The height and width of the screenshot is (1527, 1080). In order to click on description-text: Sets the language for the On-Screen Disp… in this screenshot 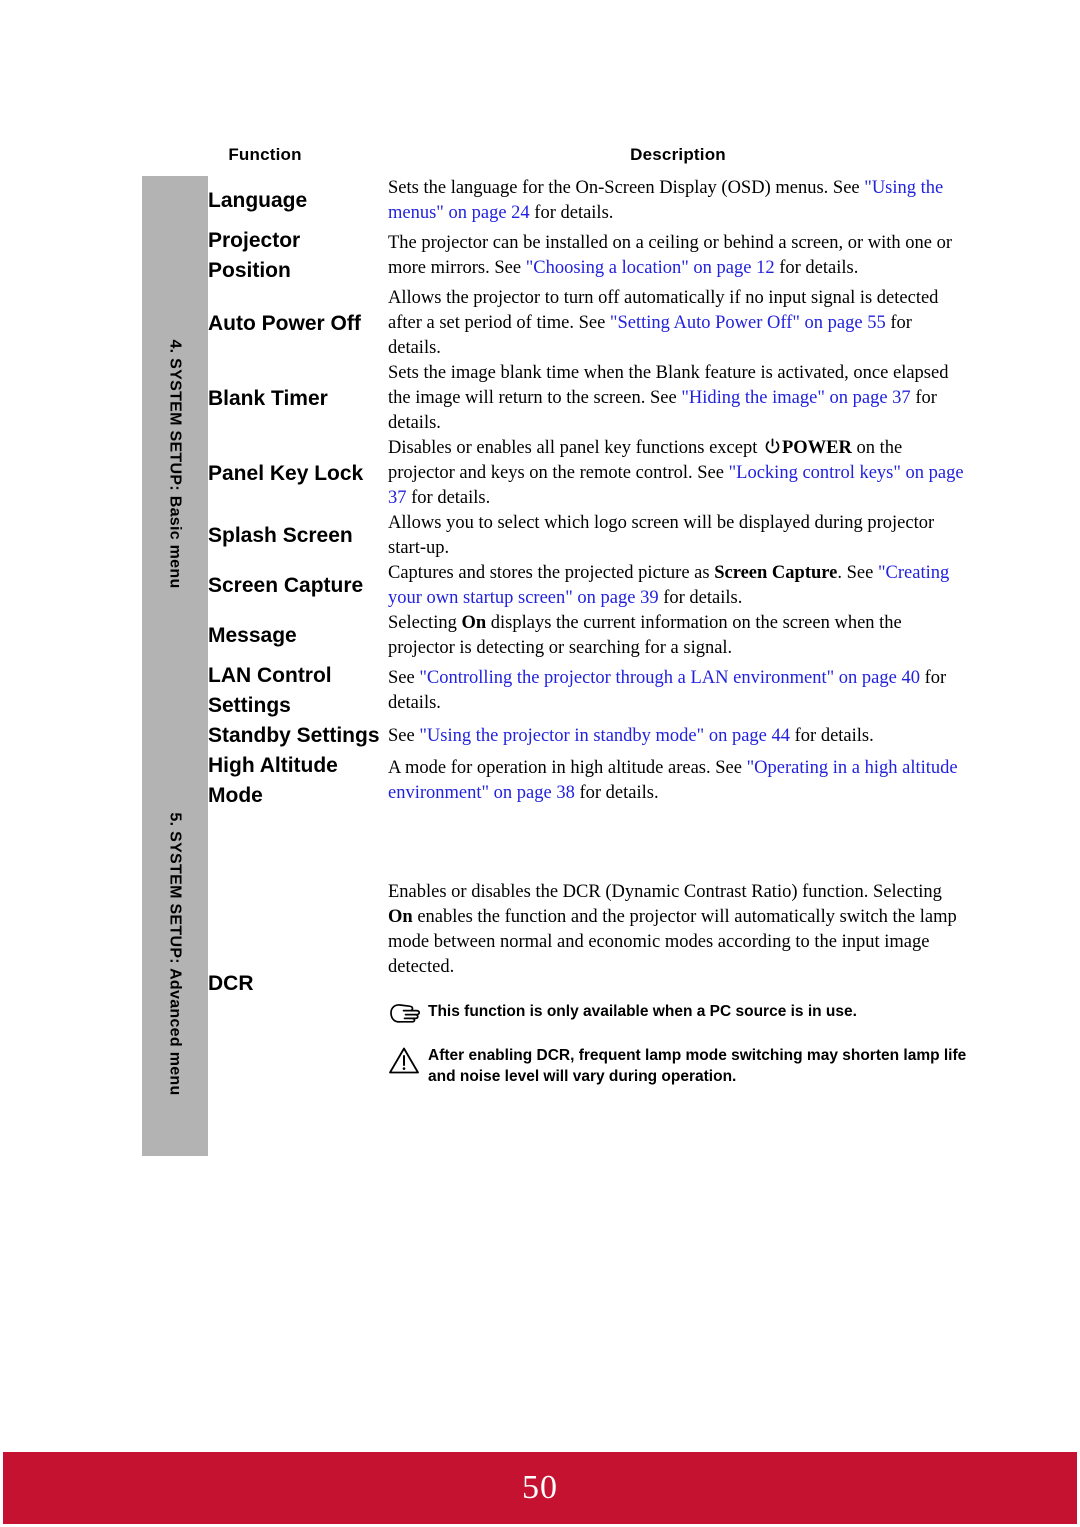, I will do `click(678, 201)`.